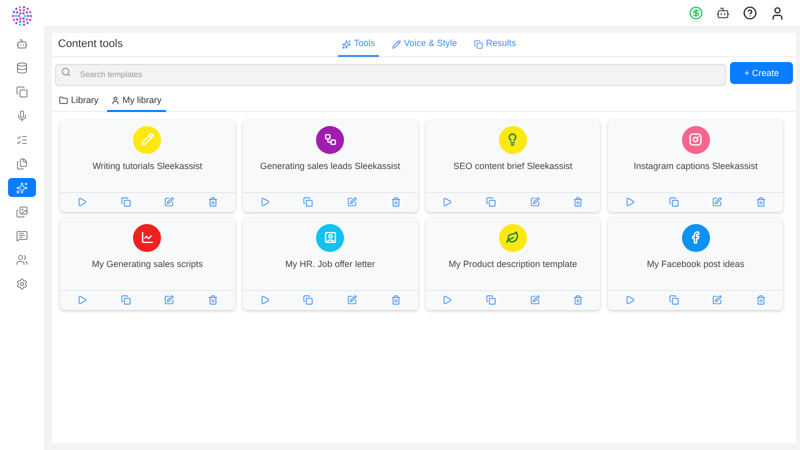  I want to click on template-card: My Facebook post ideas, so click(695, 264).